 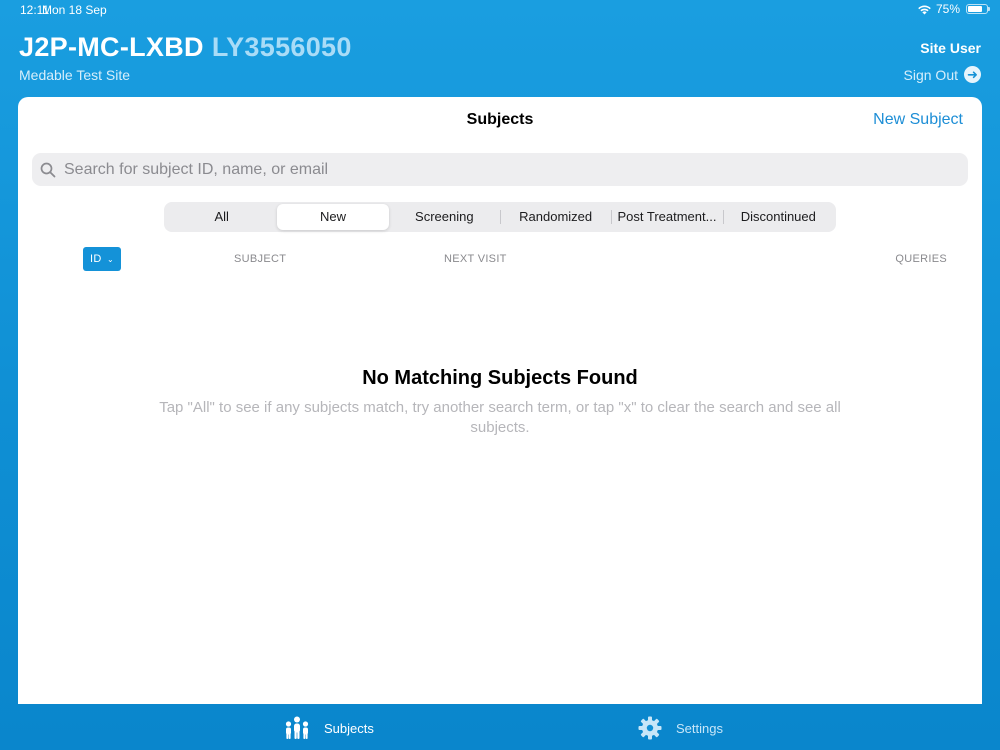 What do you see at coordinates (921, 259) in the screenshot?
I see `column-queries: QUERIES` at bounding box center [921, 259].